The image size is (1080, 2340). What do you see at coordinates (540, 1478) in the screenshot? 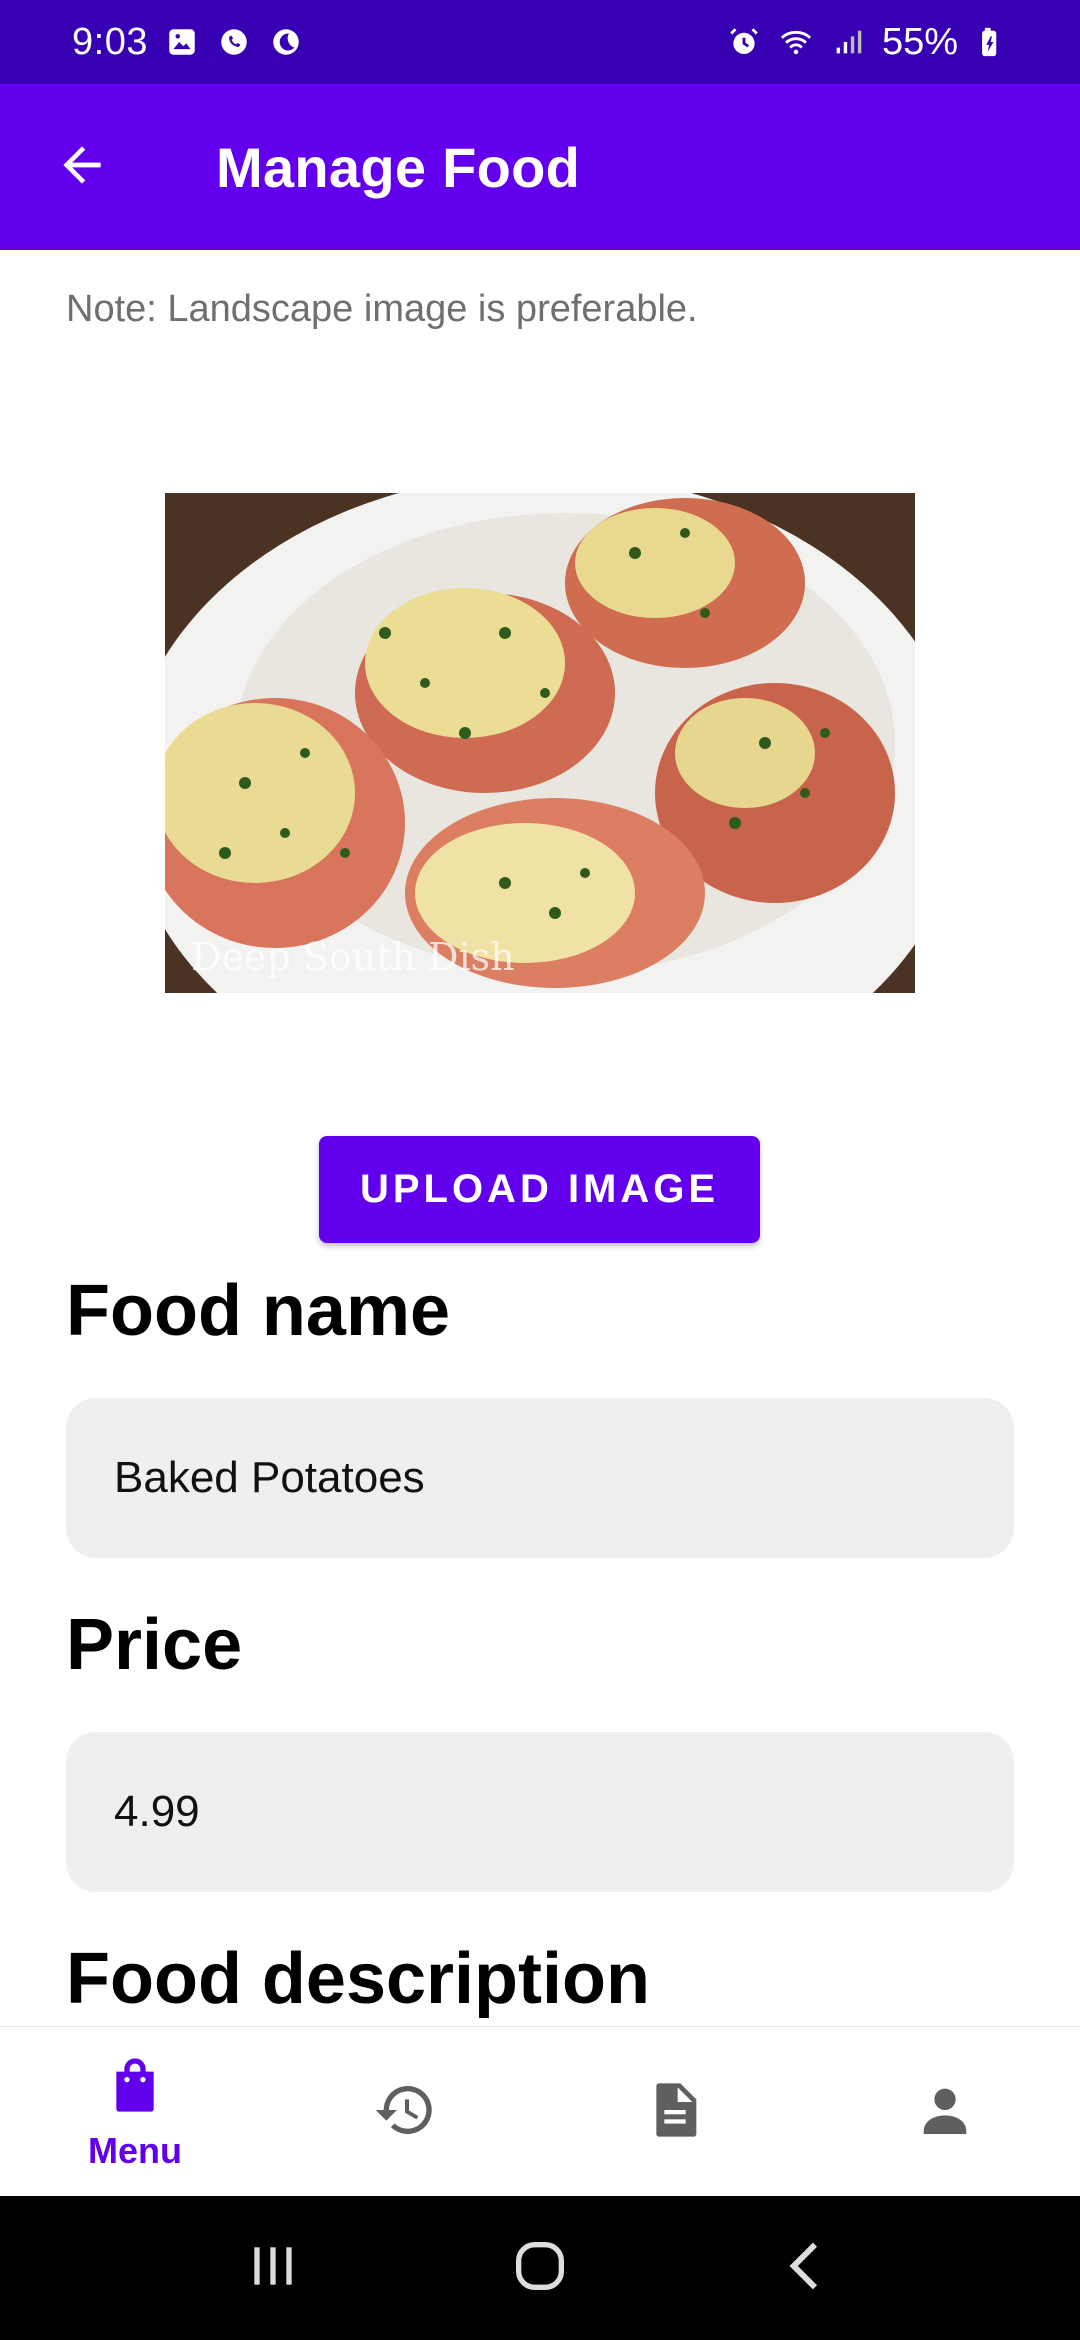
I see `food-name-input: Baked Potatoes` at bounding box center [540, 1478].